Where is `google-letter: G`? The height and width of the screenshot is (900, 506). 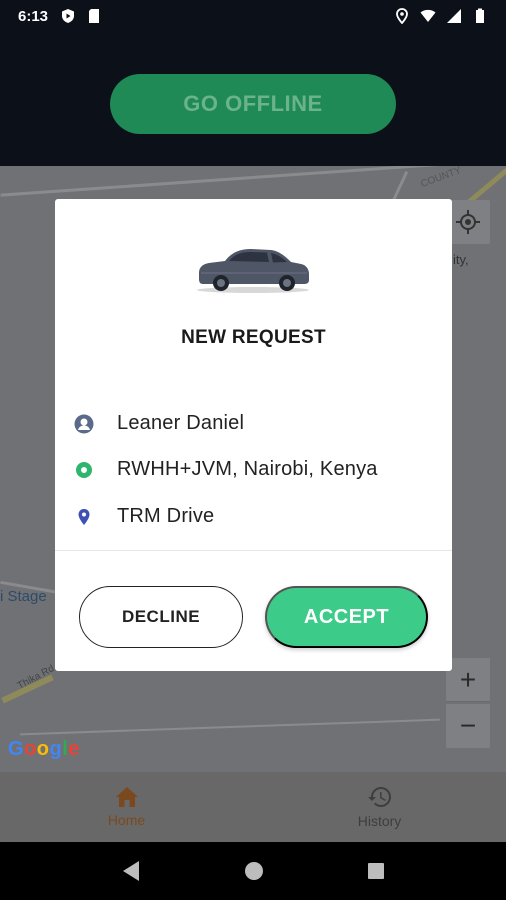 google-letter: G is located at coordinates (16, 749).